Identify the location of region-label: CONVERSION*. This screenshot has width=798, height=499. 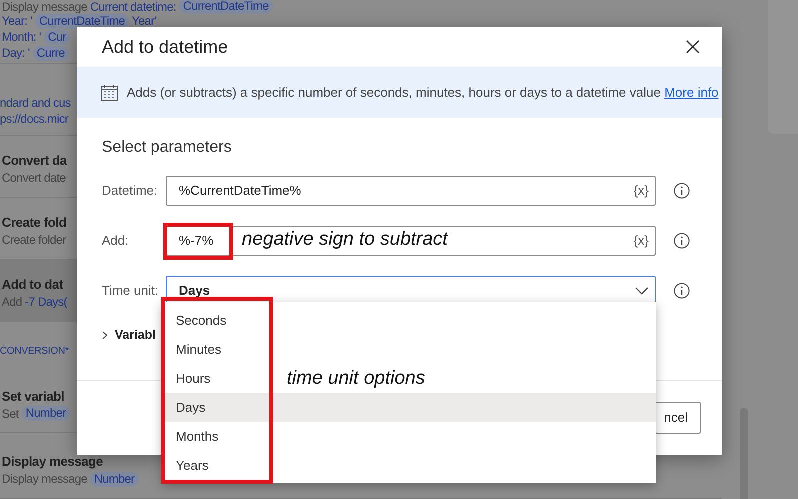
(34, 351).